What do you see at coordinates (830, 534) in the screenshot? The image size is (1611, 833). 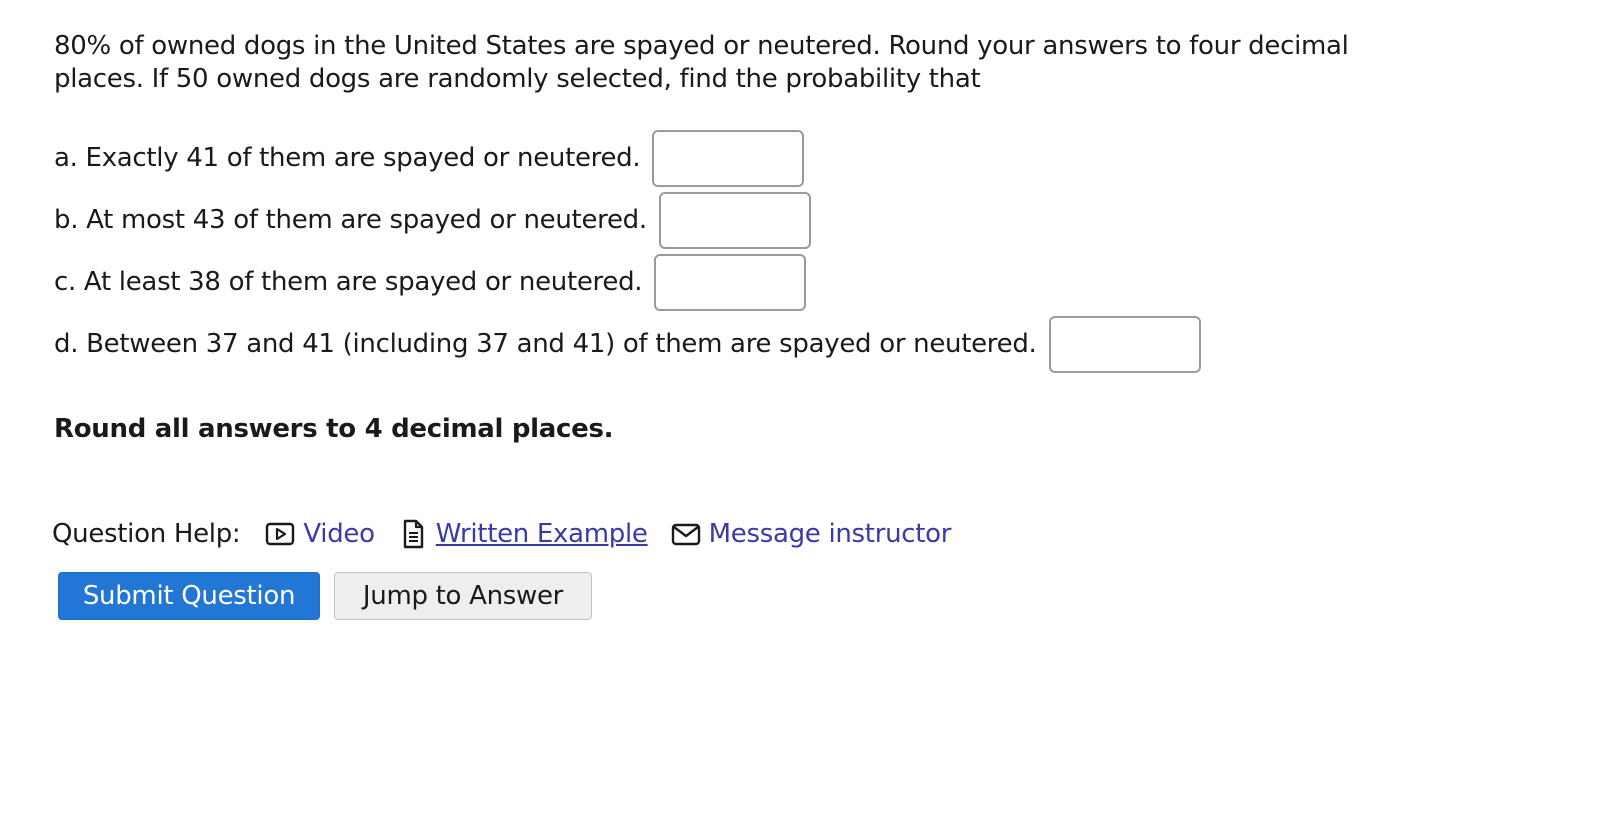 I see `message-instructor-link-label: Message instructor` at bounding box center [830, 534].